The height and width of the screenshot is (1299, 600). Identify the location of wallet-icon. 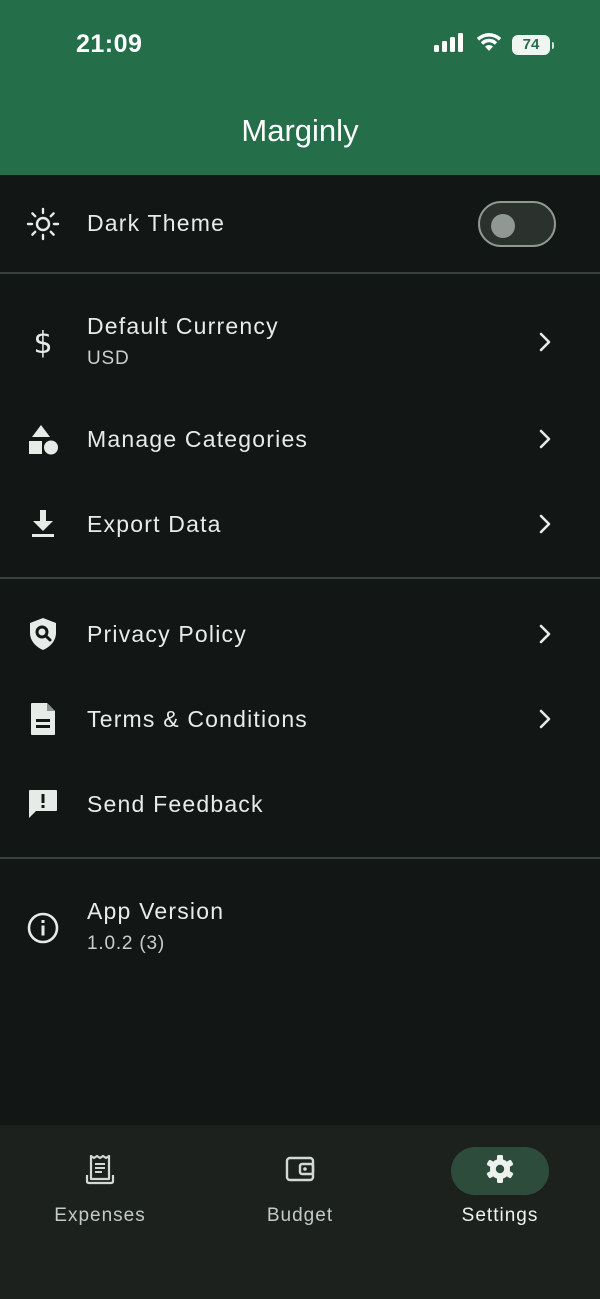
(300, 1171).